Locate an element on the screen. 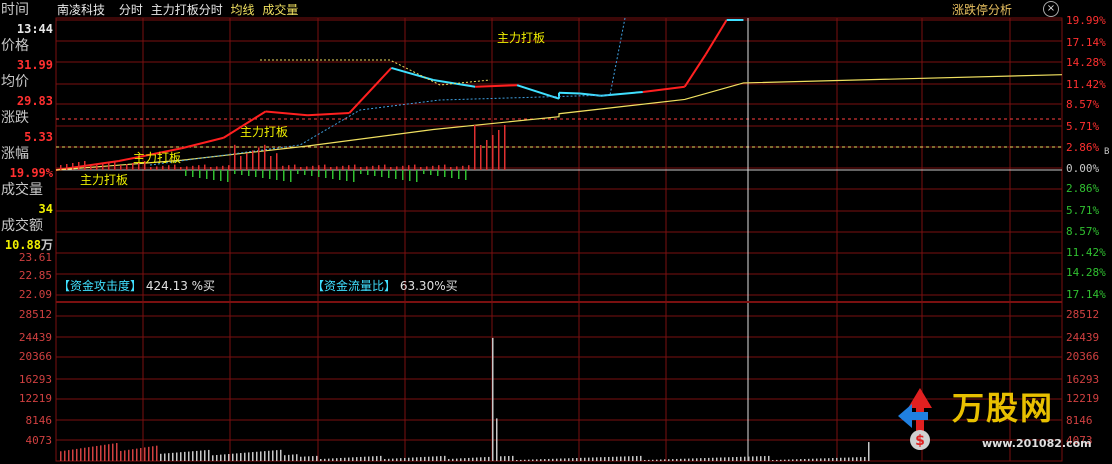 This screenshot has width=1112, height=464. volume-label: 成交量 is located at coordinates (22, 190).